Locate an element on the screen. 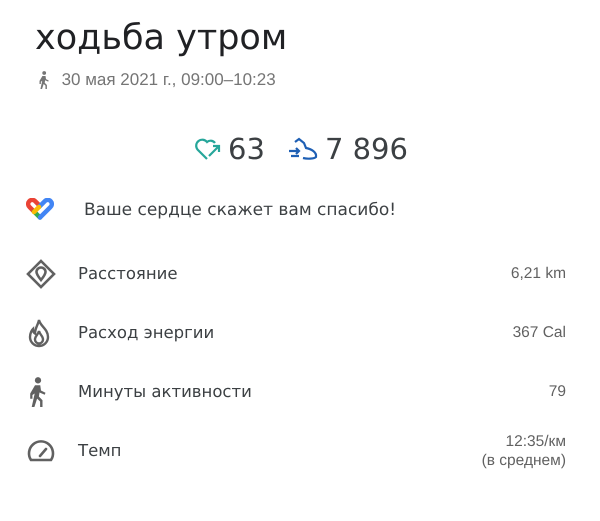 Image resolution: width=600 pixels, height=521 pixels. heart-arrow-icon is located at coordinates (208, 149).